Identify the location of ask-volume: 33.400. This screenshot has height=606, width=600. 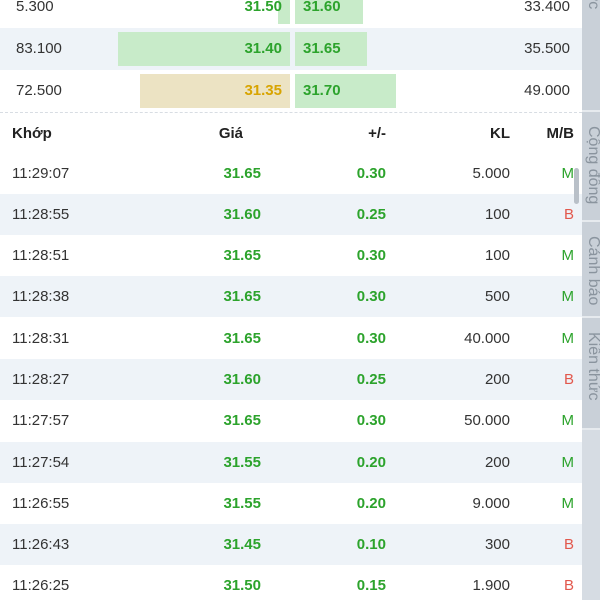
(547, 7).